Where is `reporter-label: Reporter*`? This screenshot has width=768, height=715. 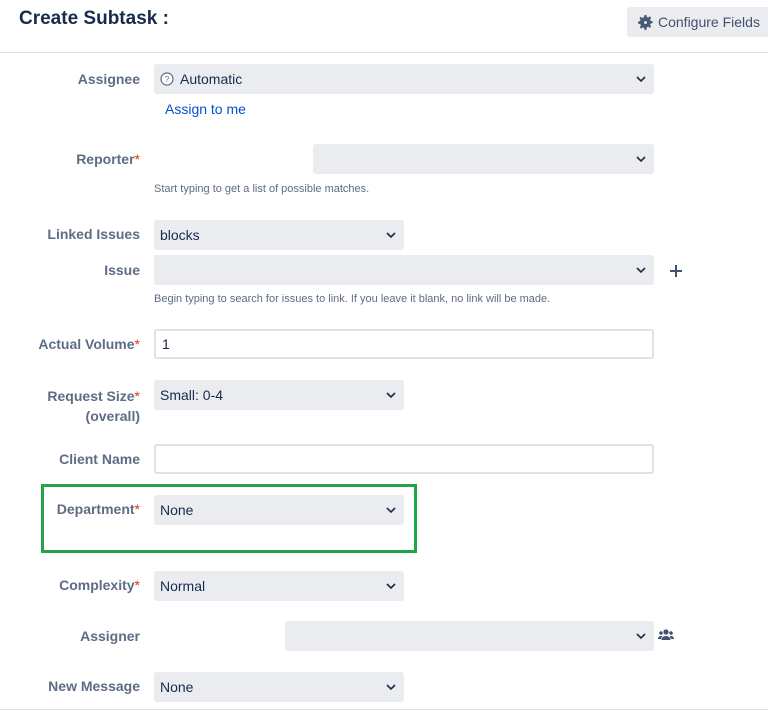
reporter-label: Reporter* is located at coordinates (108, 159).